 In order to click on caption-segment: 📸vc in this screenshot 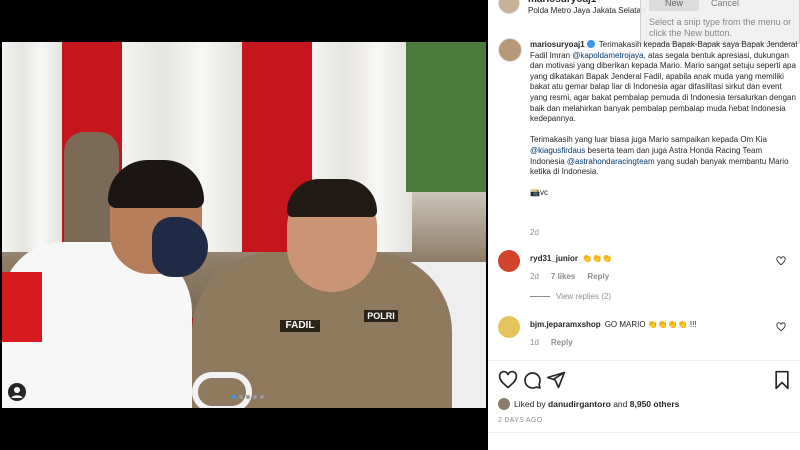, I will do `click(539, 193)`.